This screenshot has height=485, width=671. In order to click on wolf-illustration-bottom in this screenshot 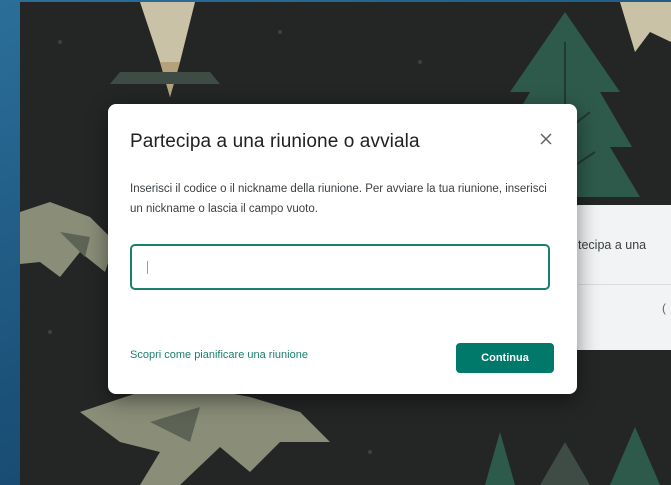, I will do `click(205, 433)`.